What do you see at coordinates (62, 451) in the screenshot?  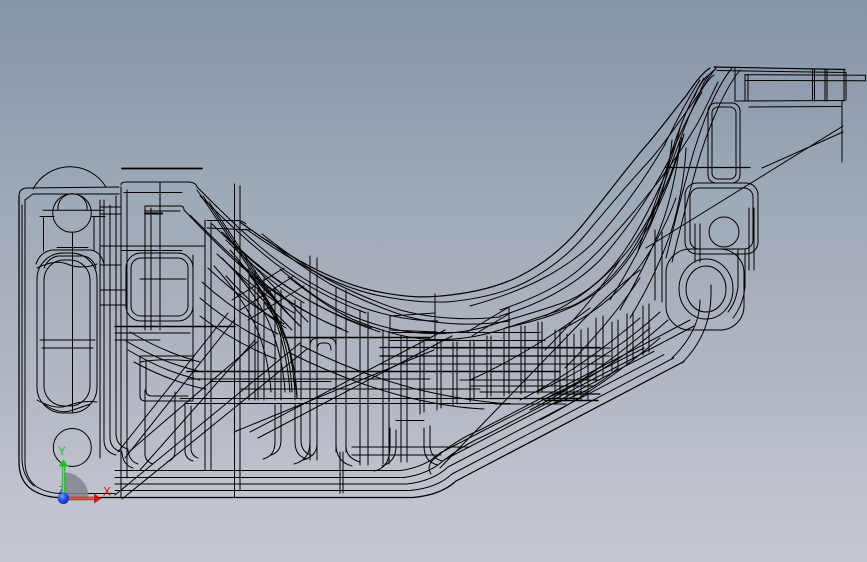 I see `svg-text: Y` at bounding box center [62, 451].